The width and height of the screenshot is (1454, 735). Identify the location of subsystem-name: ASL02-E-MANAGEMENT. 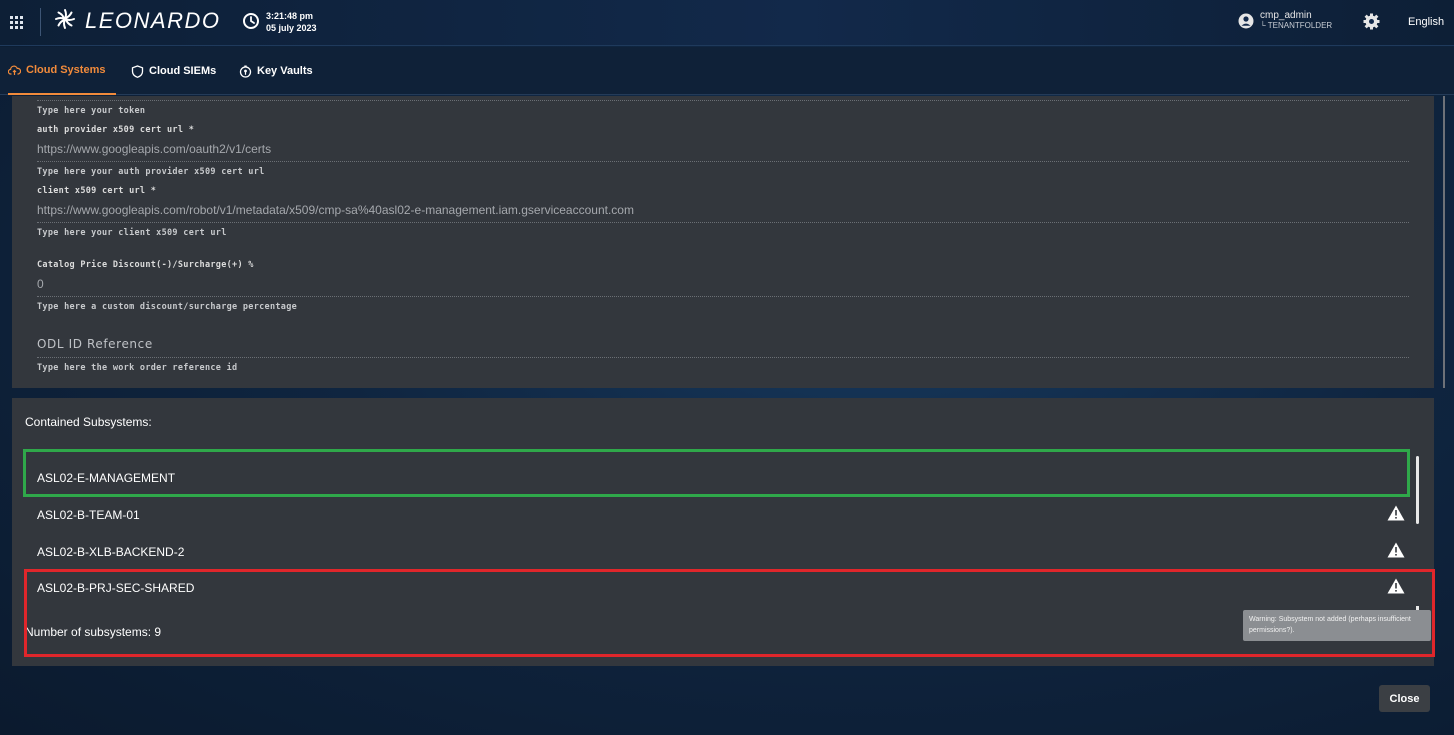
(106, 478).